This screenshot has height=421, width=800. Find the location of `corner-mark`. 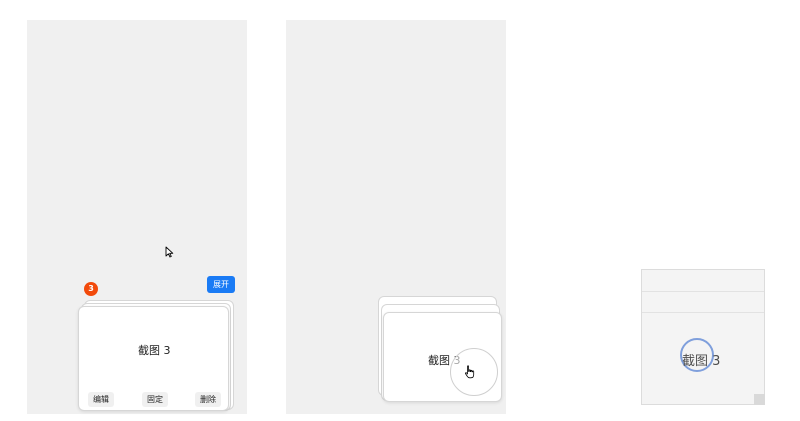

corner-mark is located at coordinates (759, 399).